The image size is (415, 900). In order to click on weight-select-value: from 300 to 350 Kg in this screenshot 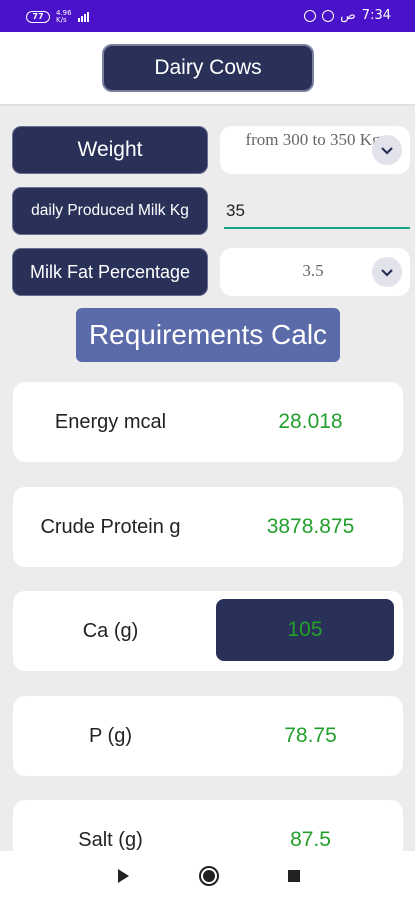, I will do `click(313, 139)`.